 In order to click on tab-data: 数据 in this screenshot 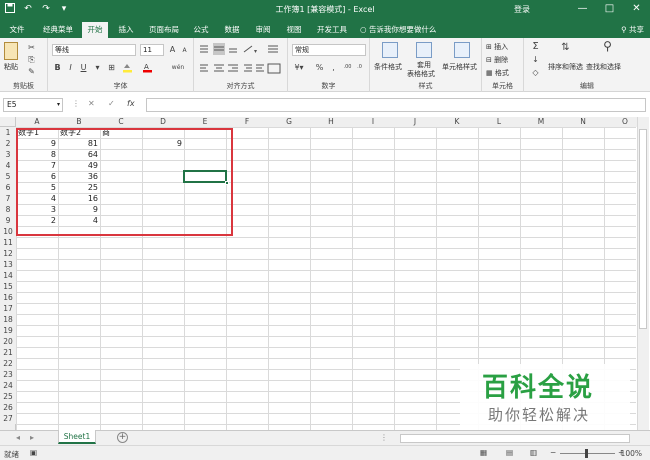, I will do `click(232, 30)`.